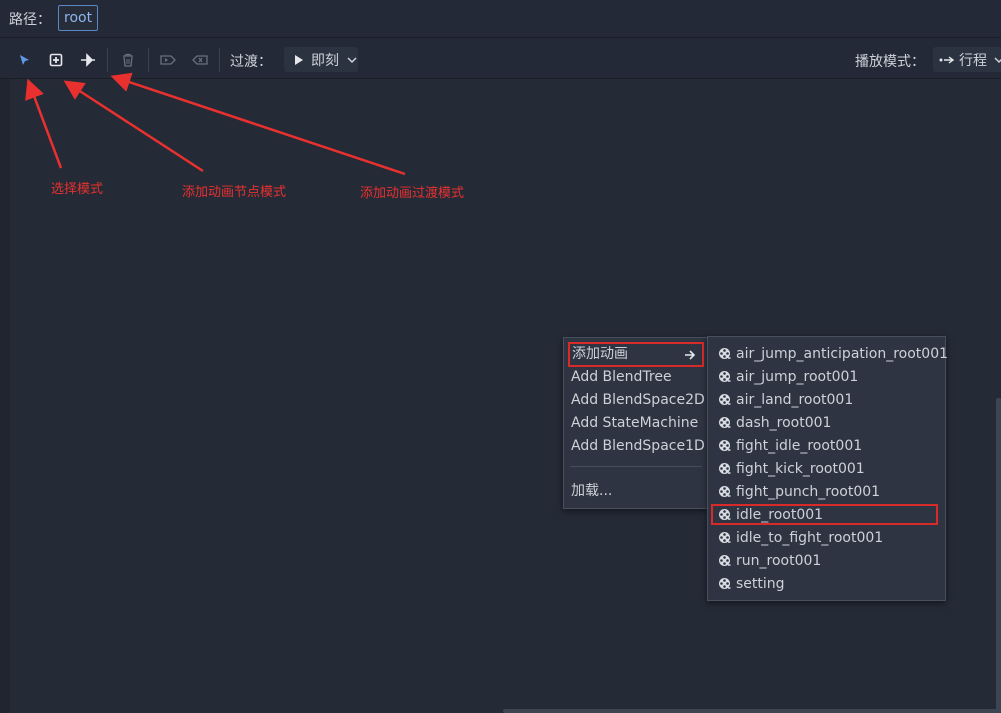 This screenshot has width=1001, height=713. I want to click on annotation-add-node-mode: 添加动画节点模式, so click(234, 192).